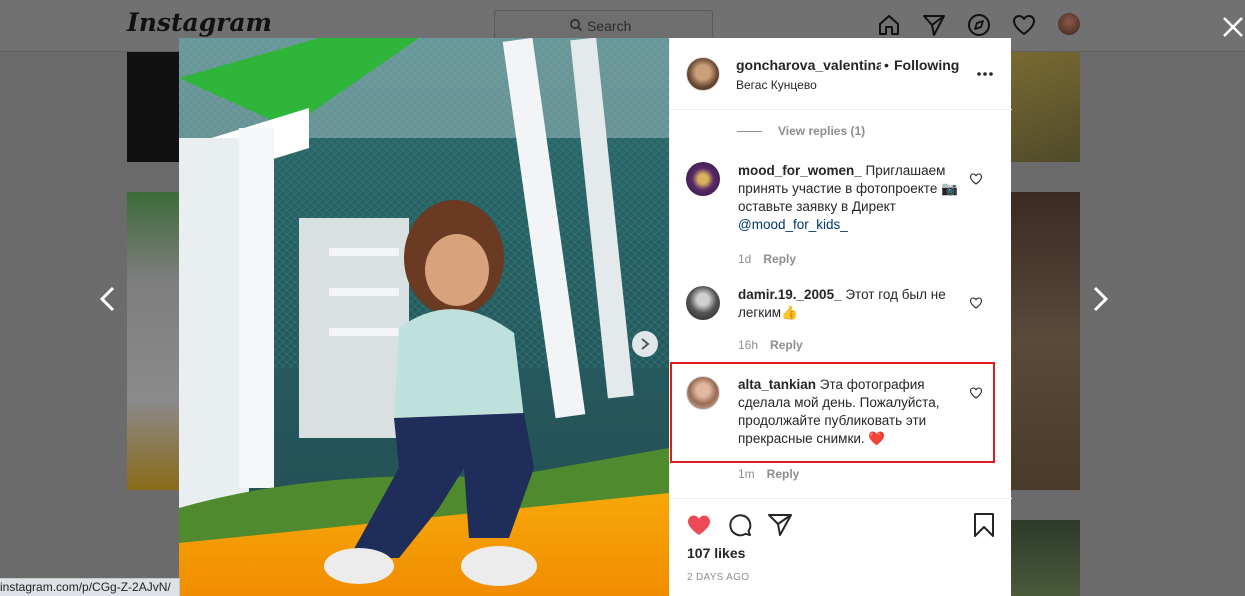  Describe the element at coordinates (716, 553) in the screenshot. I see `likes-count: 107 likes` at that location.